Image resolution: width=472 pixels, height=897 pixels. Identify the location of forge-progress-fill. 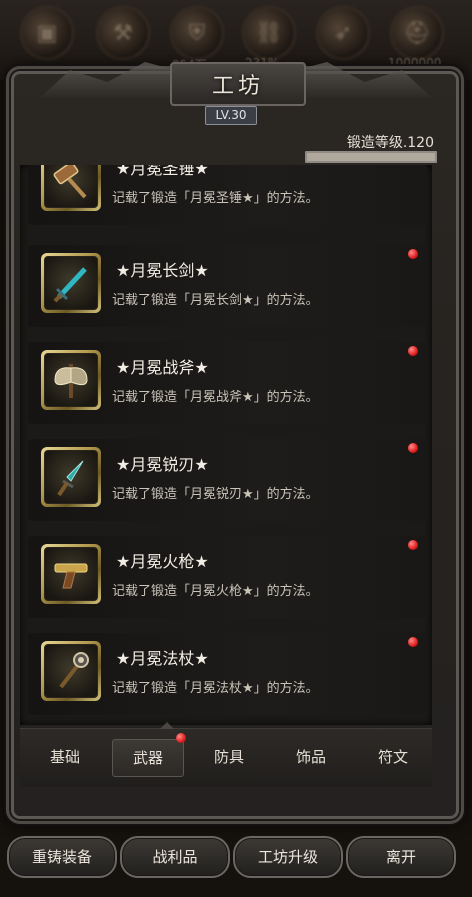
(371, 157).